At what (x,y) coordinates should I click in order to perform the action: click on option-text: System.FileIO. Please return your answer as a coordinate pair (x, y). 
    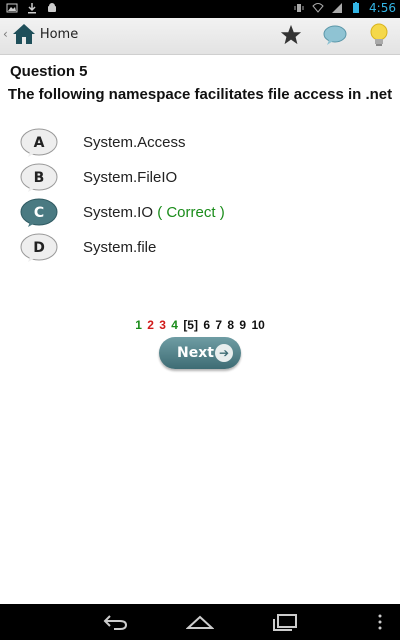
    Looking at the image, I should click on (130, 177).